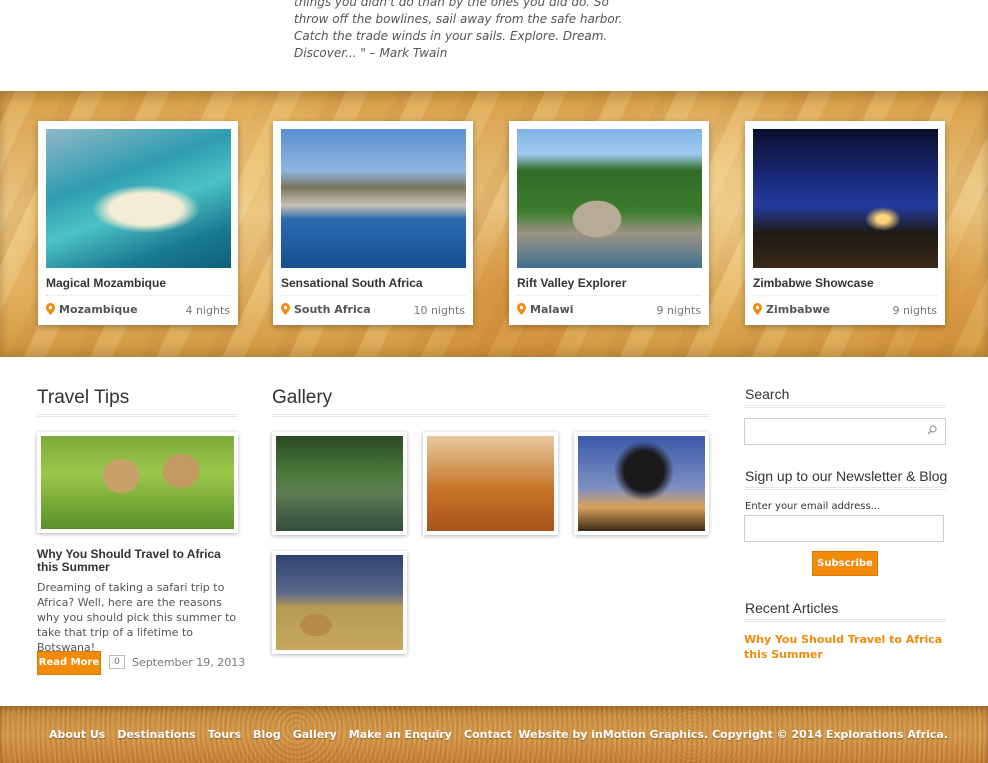  What do you see at coordinates (302, 397) in the screenshot?
I see `gallery-heading: Gallery` at bounding box center [302, 397].